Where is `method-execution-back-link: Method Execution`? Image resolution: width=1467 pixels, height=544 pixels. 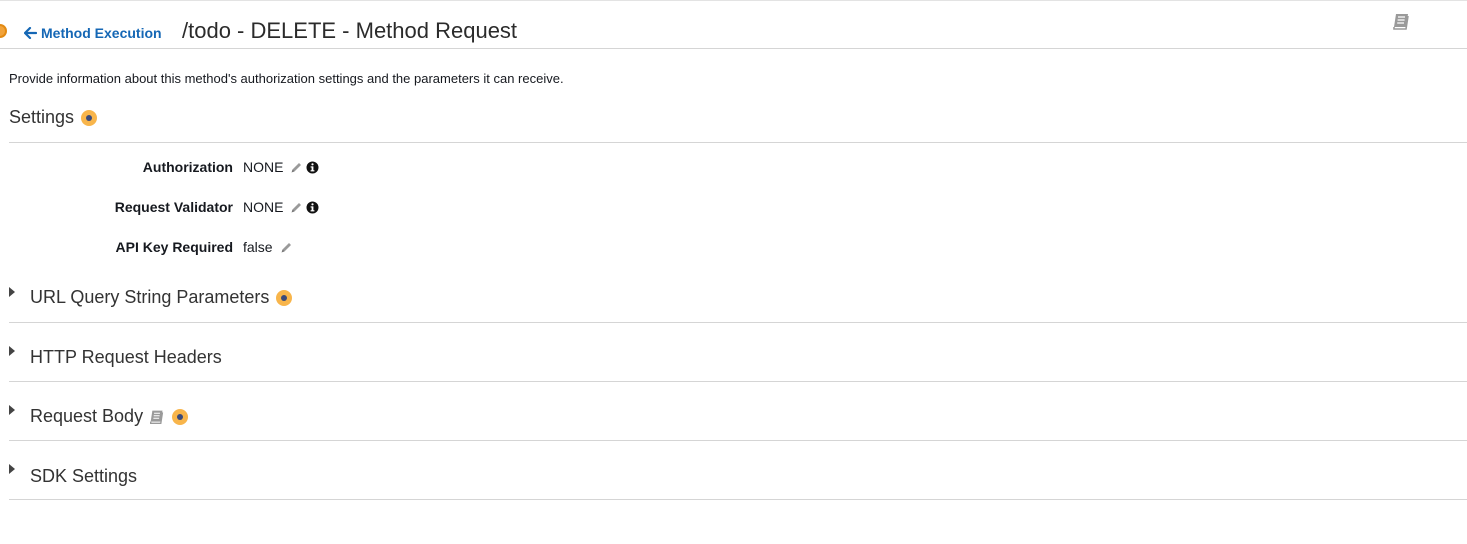
method-execution-back-link: Method Execution is located at coordinates (93, 33).